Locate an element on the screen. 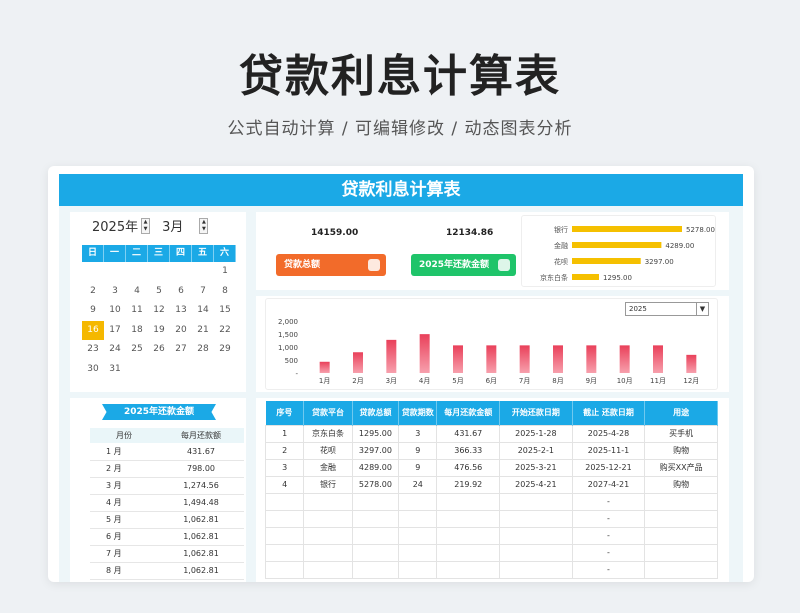  calendar-day: 23 is located at coordinates (93, 350).